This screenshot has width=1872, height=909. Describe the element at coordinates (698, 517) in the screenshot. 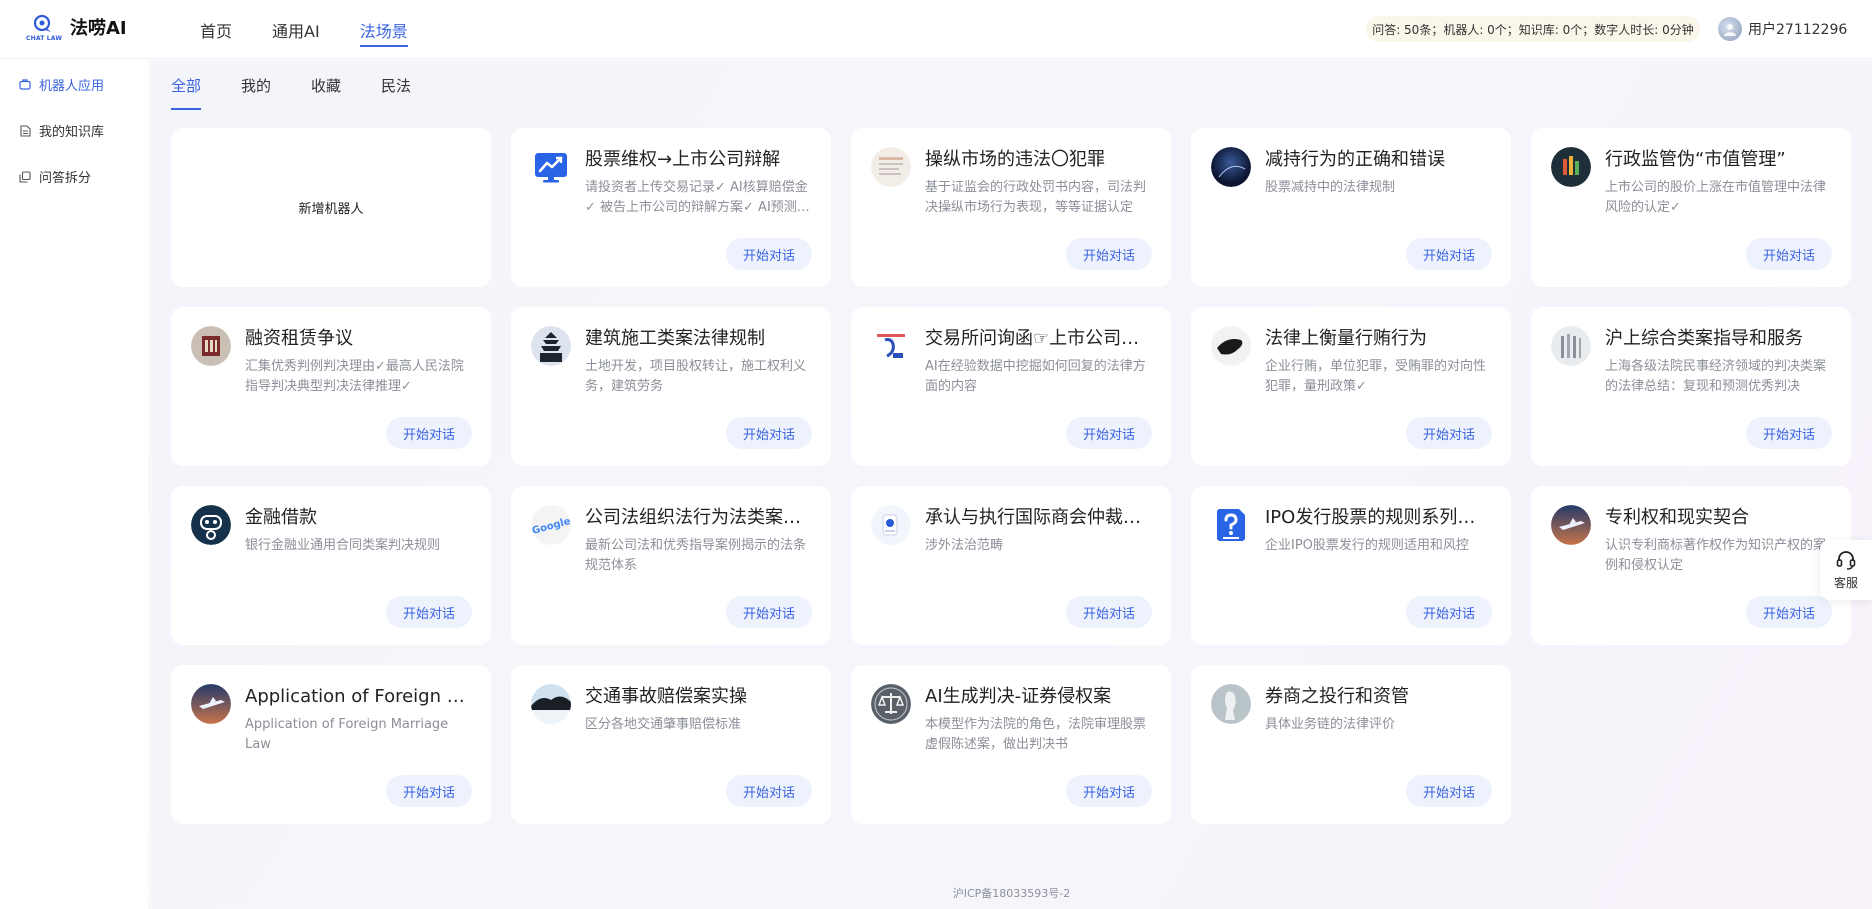

I see `card-title: 公司法组织法行为法类案规则` at that location.